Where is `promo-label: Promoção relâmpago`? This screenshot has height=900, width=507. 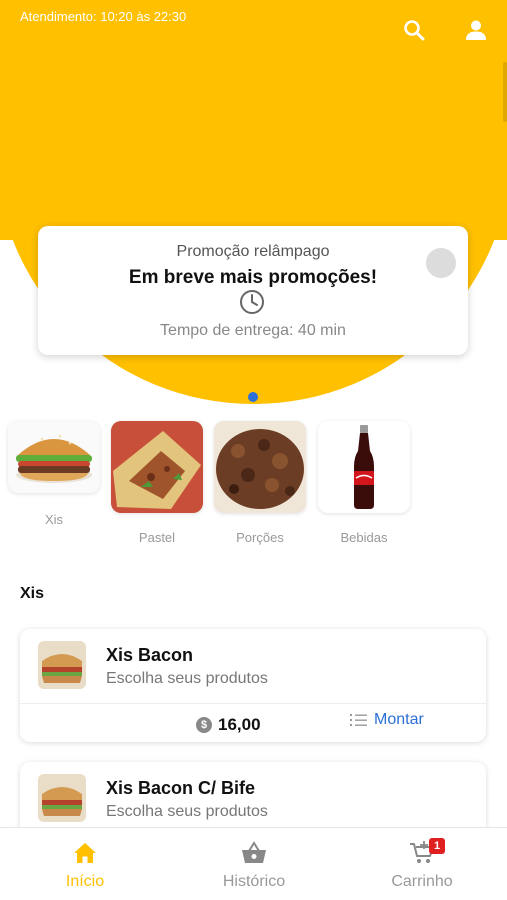 promo-label: Promoção relâmpago is located at coordinates (253, 251).